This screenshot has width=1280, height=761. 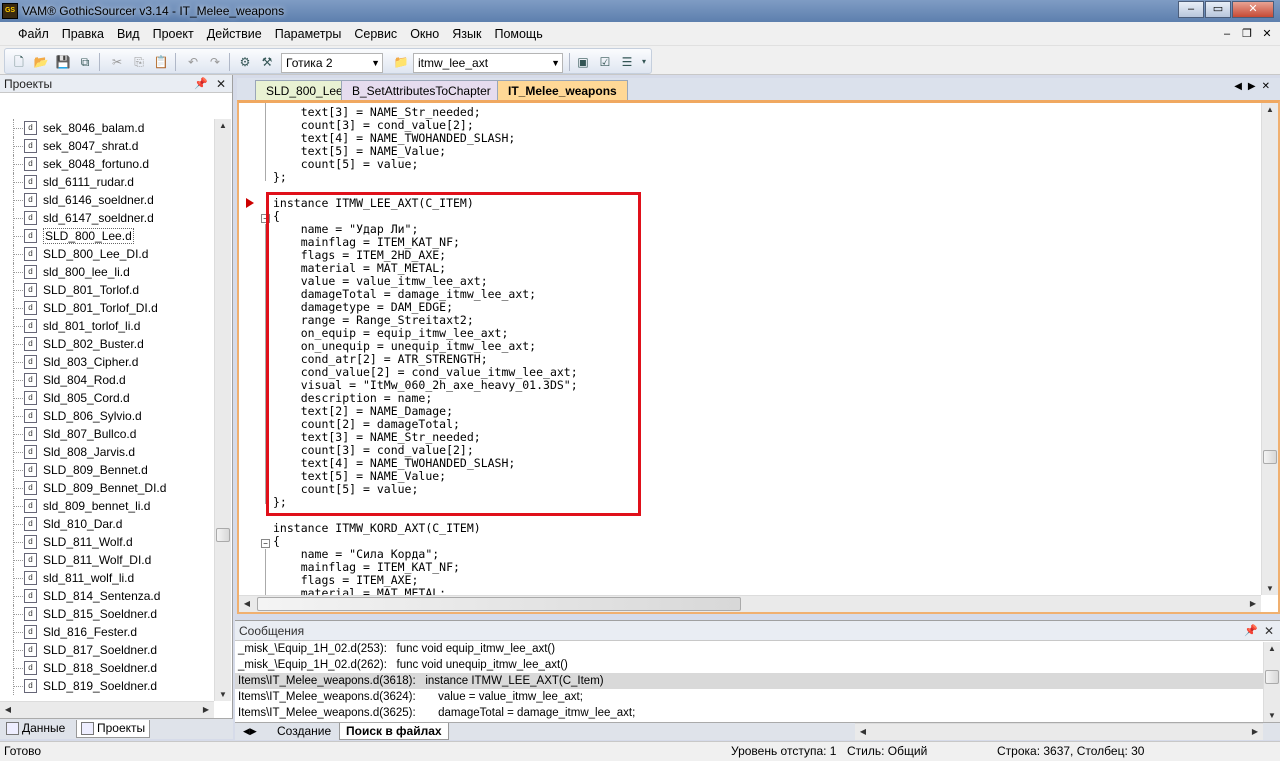 I want to click on list-item: d SLD_817_Soeldner.d, so click(x=107, y=650).